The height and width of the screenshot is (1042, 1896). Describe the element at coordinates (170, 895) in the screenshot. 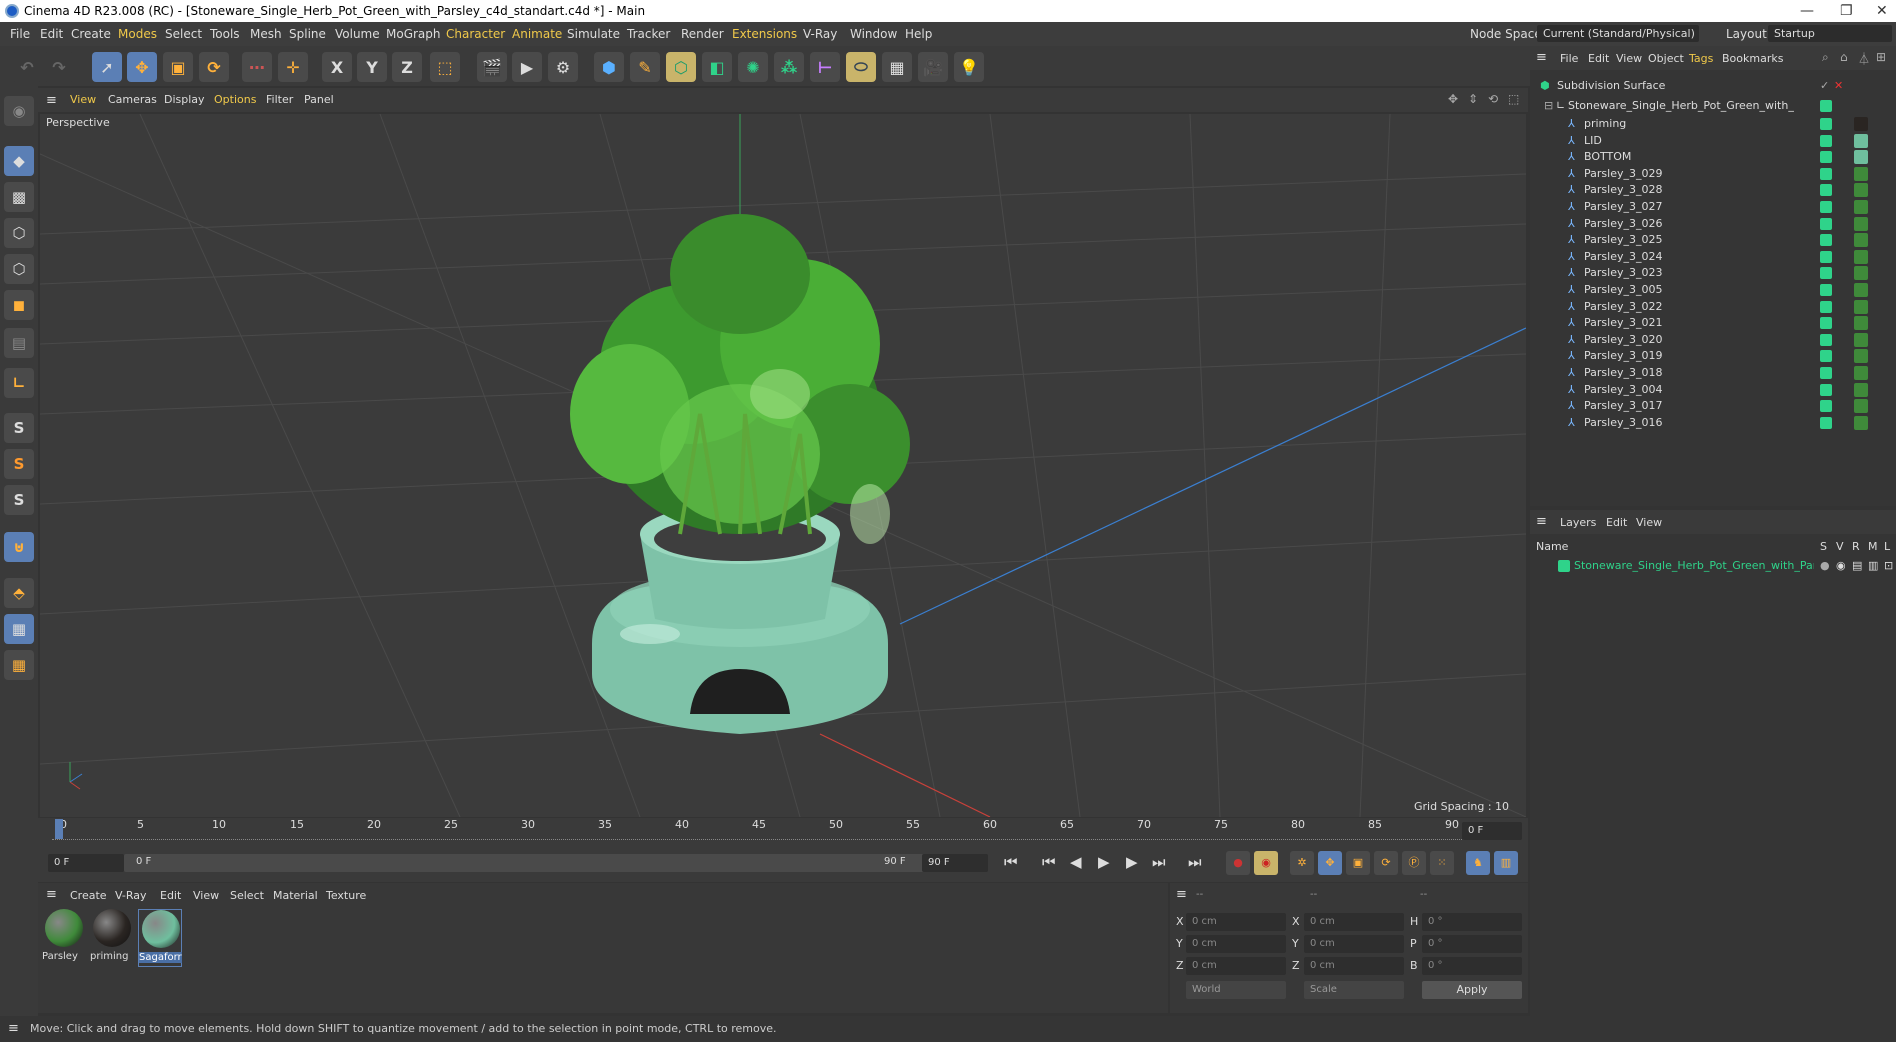

I see `material-menu-edit: Edit` at that location.